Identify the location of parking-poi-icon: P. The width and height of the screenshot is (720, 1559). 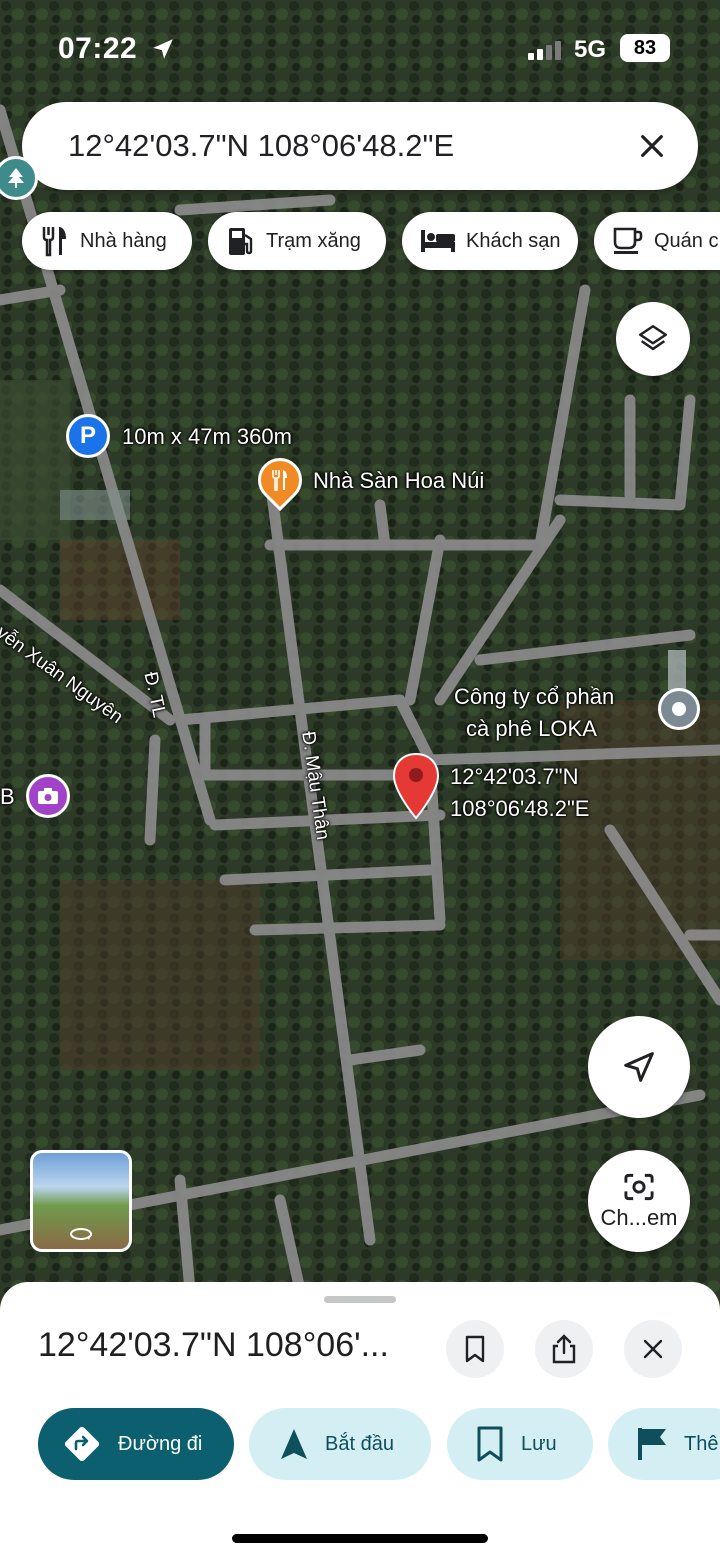
(88, 436).